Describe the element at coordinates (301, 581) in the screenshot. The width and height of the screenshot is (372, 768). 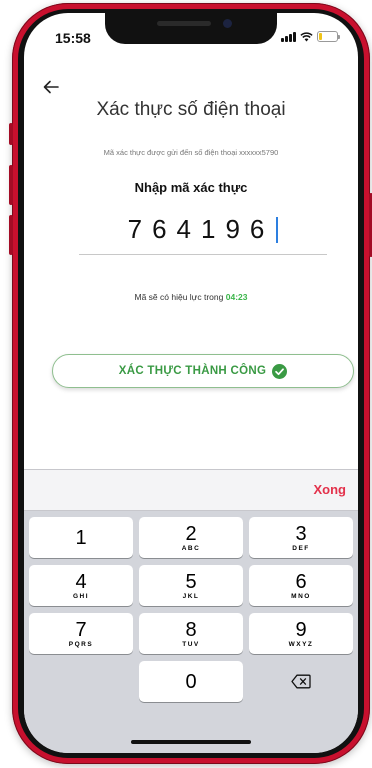
I see `key-digit: 6` at that location.